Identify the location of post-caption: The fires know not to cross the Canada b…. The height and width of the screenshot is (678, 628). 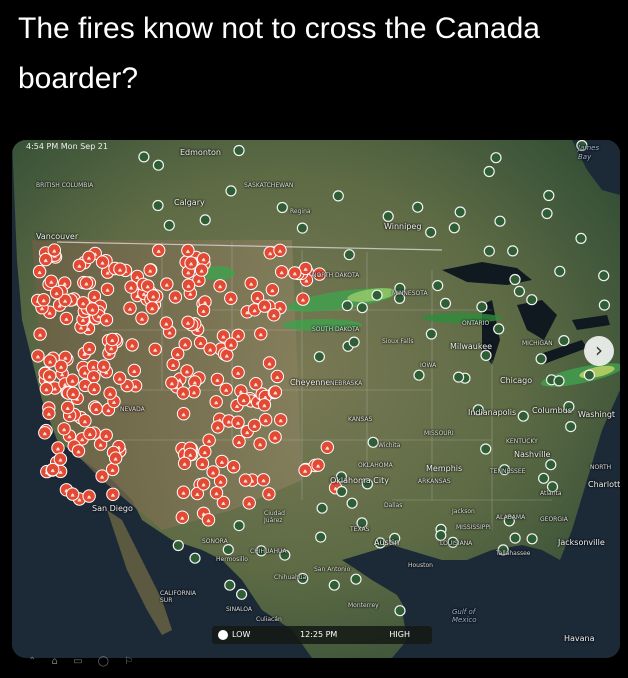
(279, 53).